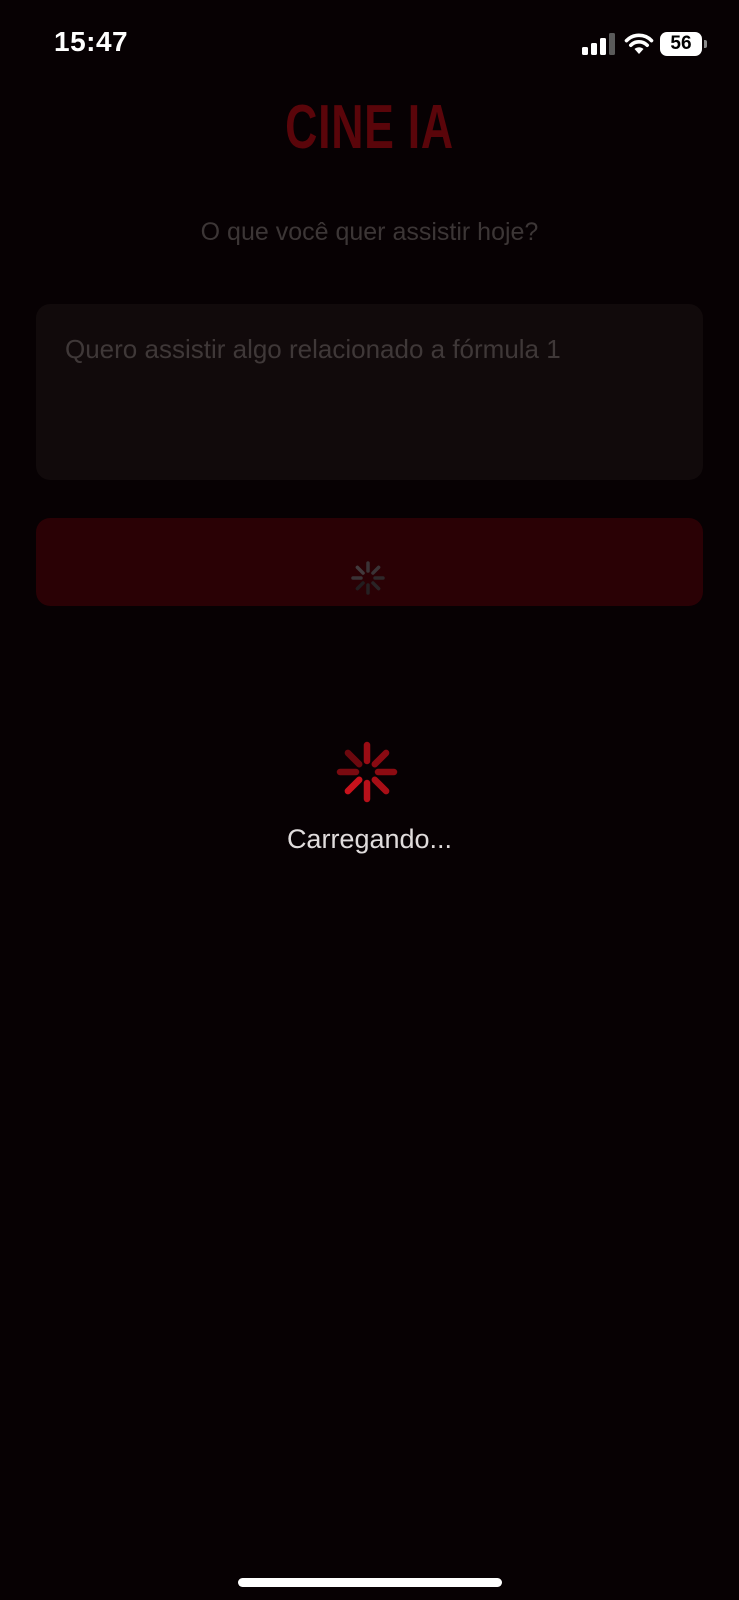 The image size is (739, 1600). I want to click on home-indicator, so click(370, 1582).